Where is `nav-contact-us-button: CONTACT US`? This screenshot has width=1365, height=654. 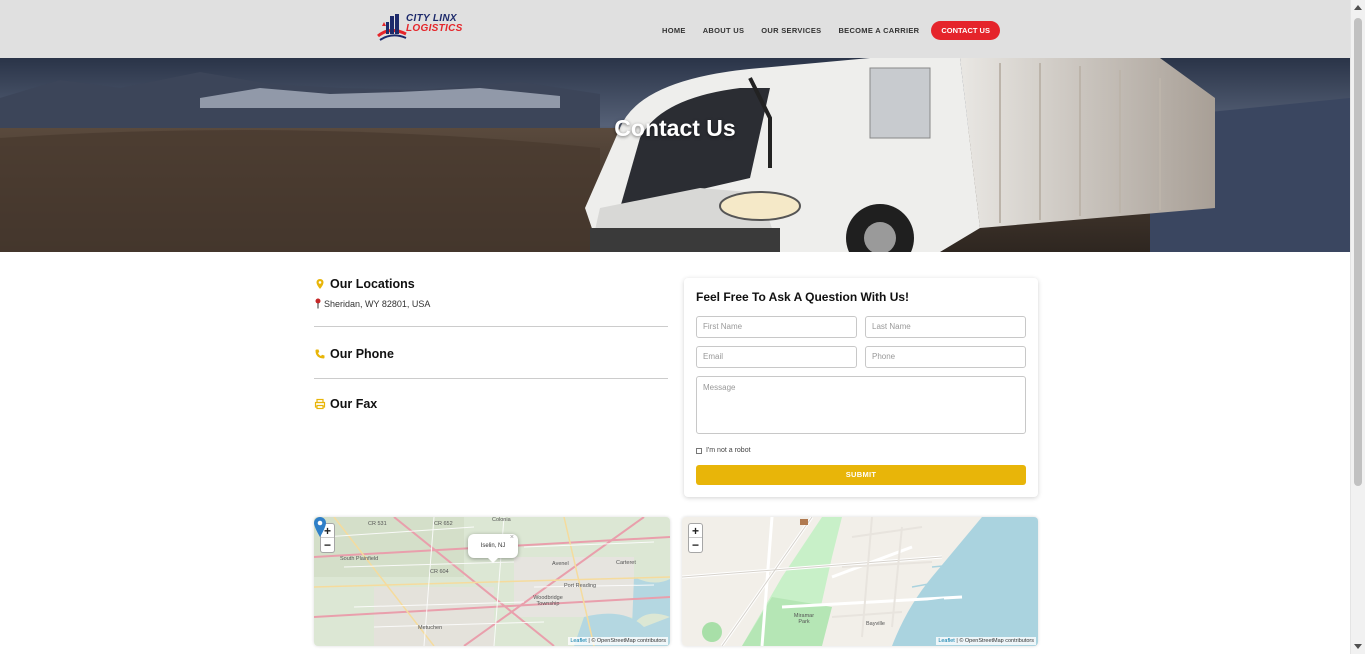 nav-contact-us-button: CONTACT US is located at coordinates (965, 30).